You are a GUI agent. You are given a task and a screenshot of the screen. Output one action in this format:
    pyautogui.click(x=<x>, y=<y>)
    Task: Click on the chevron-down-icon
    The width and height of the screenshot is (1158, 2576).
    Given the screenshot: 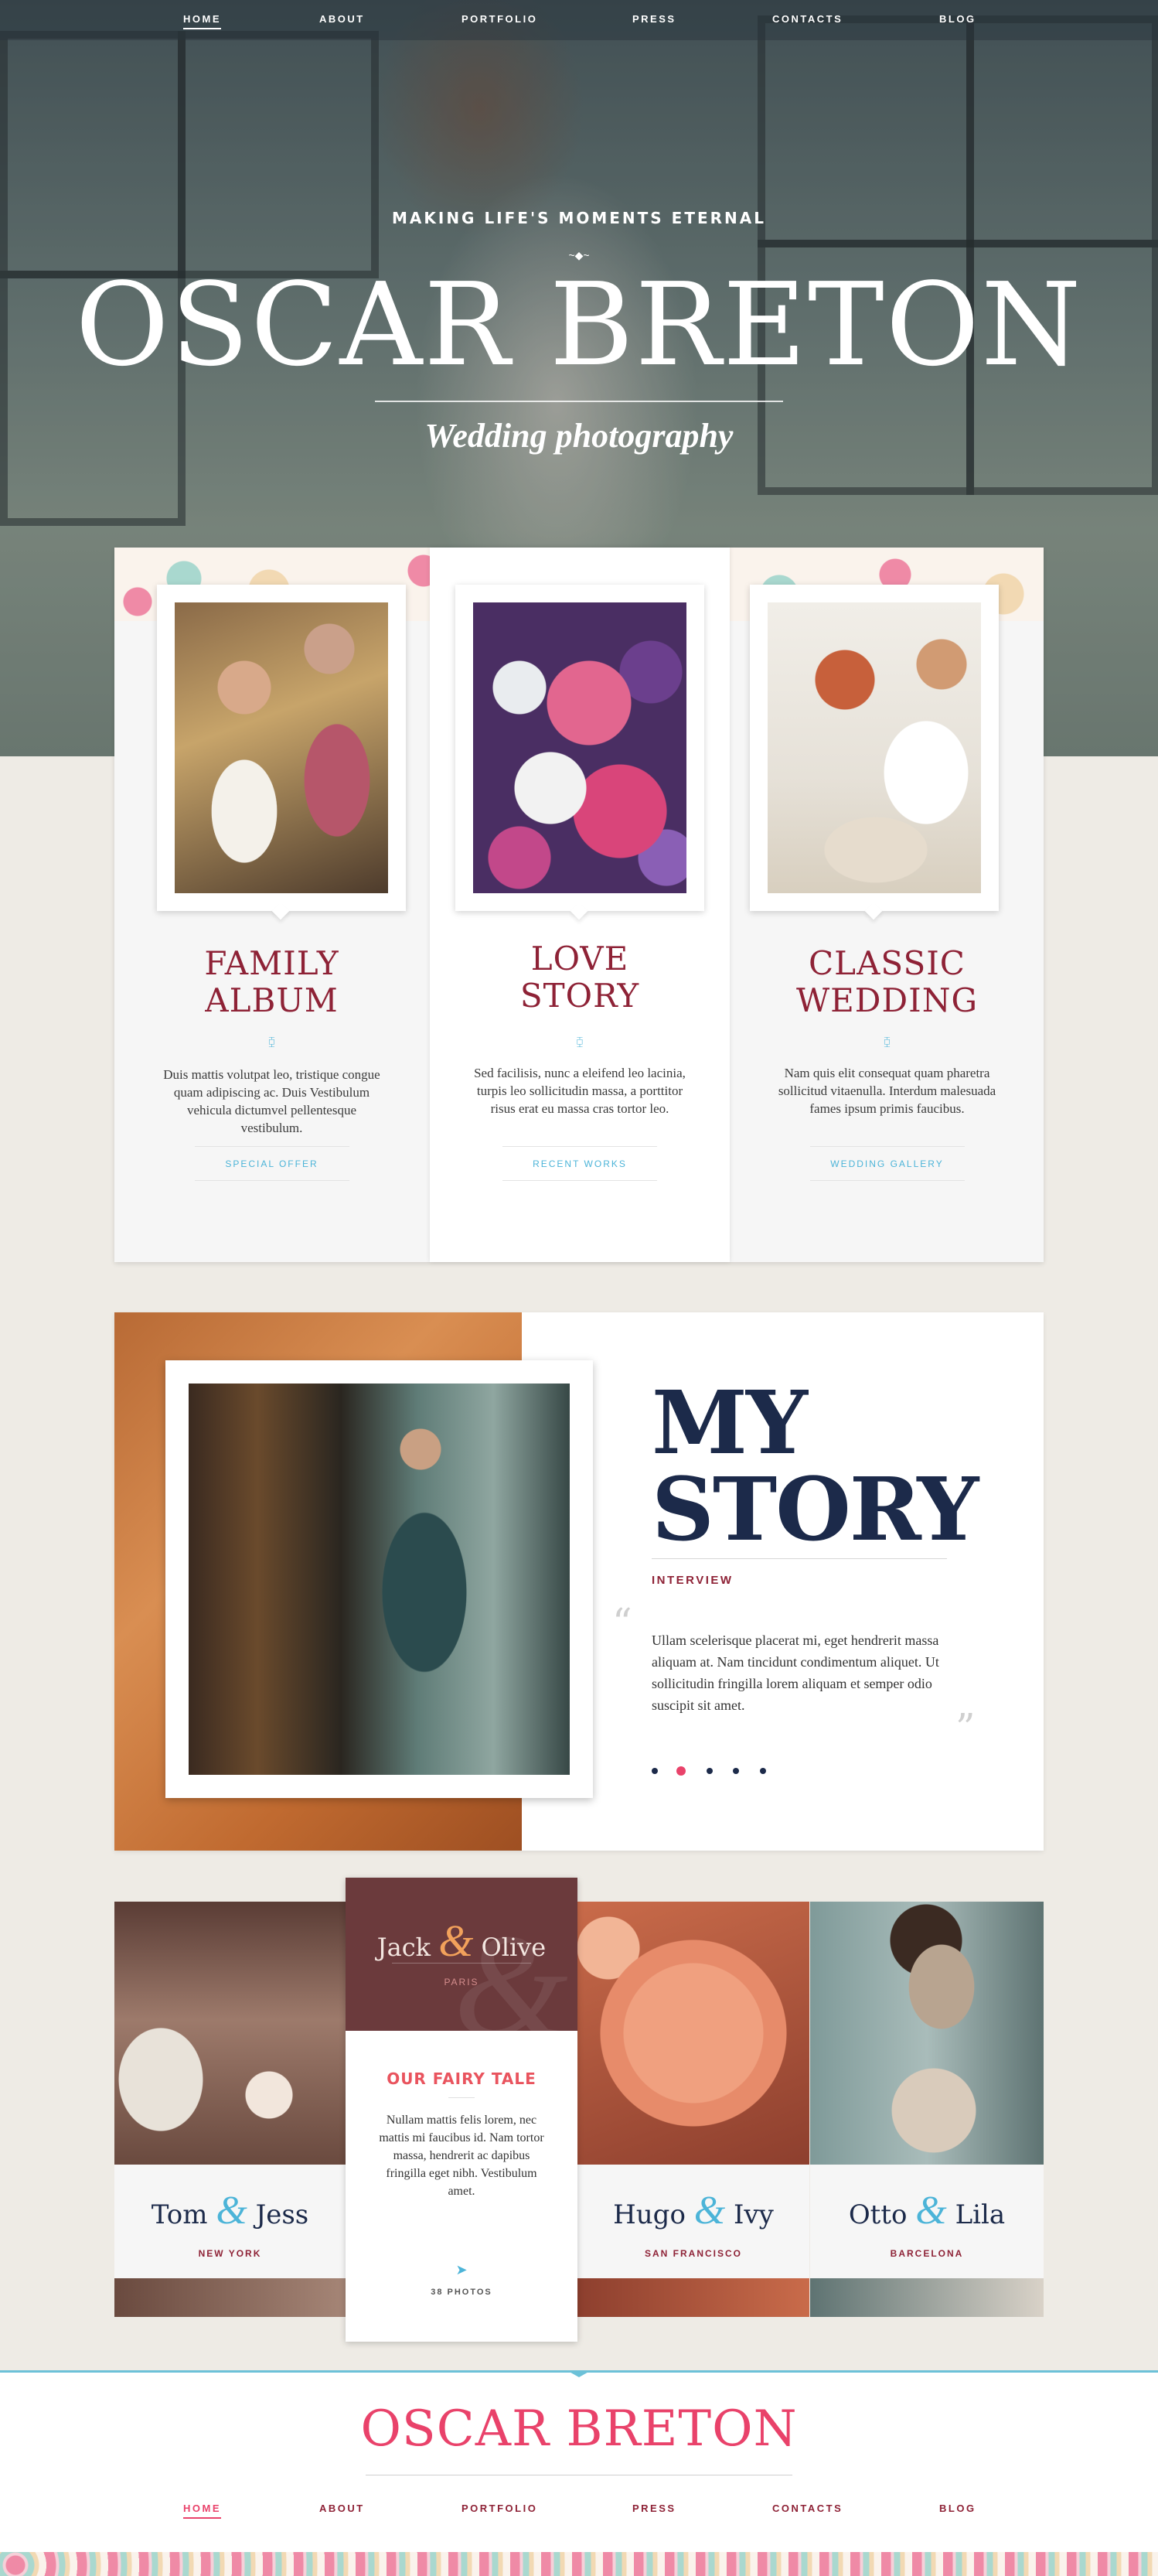 What is the action you would take?
    pyautogui.click(x=579, y=2374)
    